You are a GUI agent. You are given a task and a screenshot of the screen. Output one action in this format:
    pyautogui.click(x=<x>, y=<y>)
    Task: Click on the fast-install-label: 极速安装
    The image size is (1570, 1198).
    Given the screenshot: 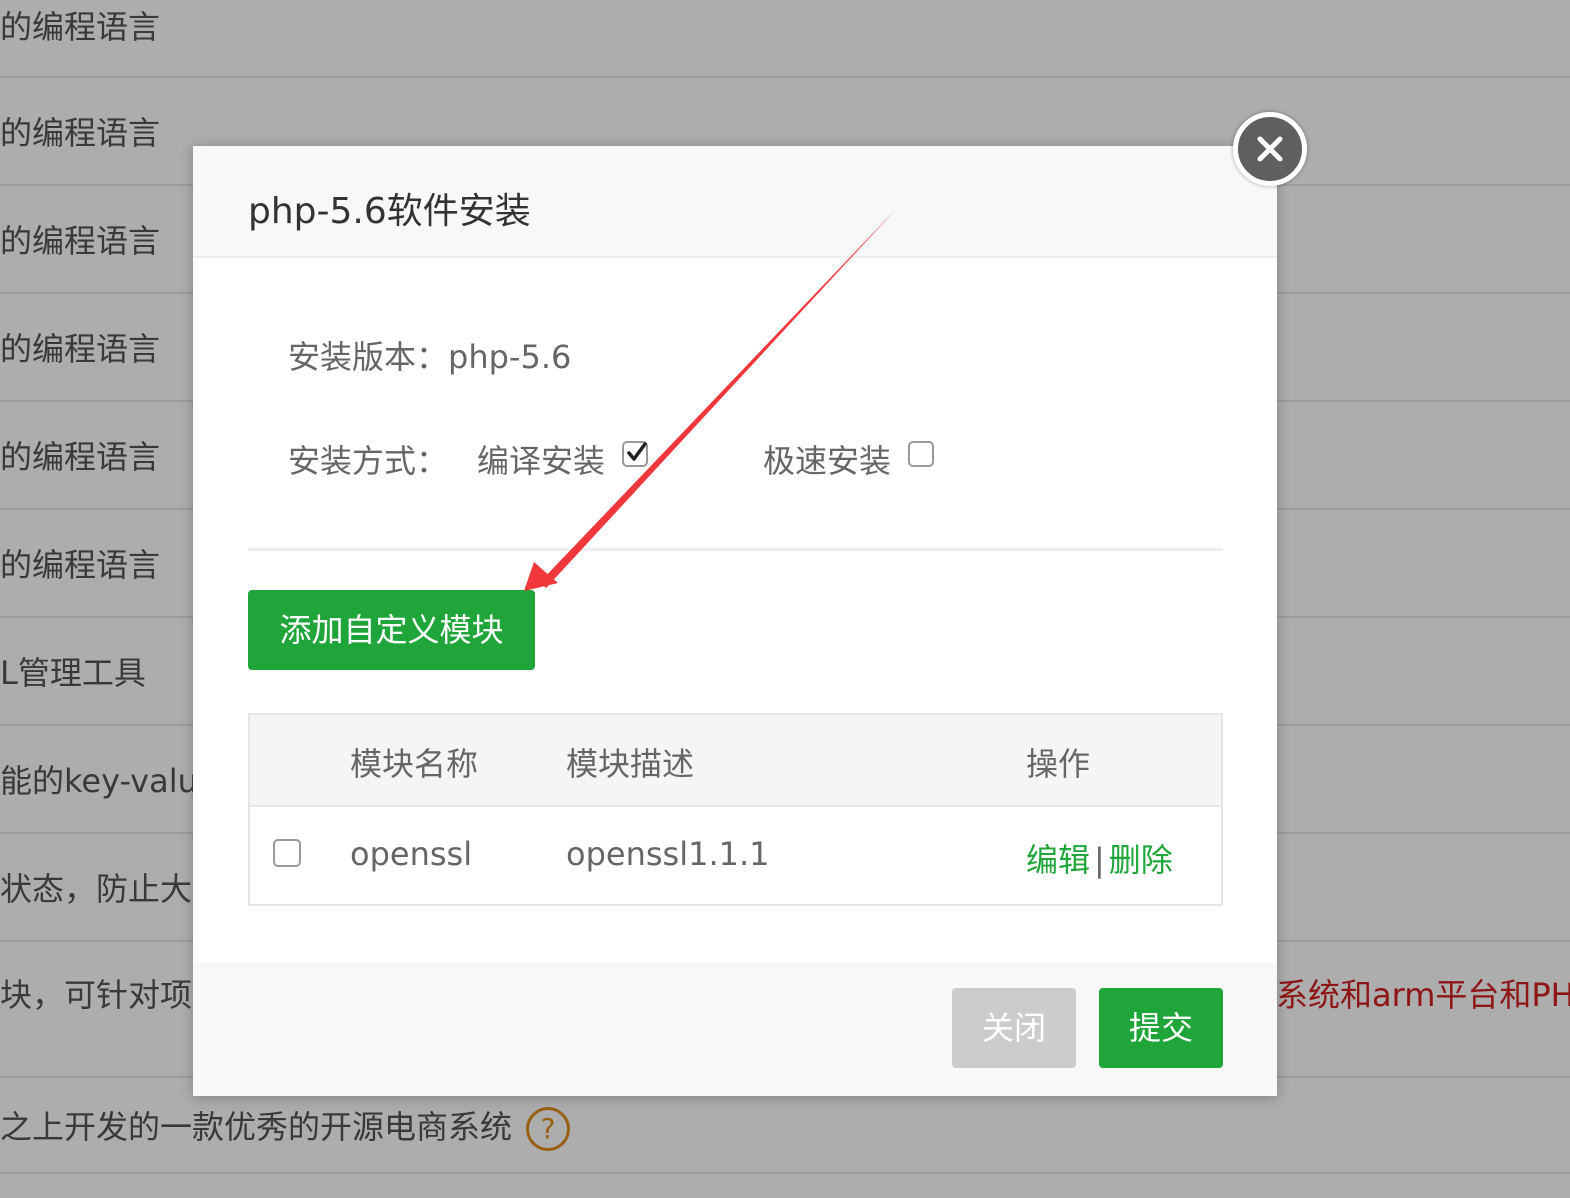 What is the action you would take?
    pyautogui.click(x=827, y=459)
    